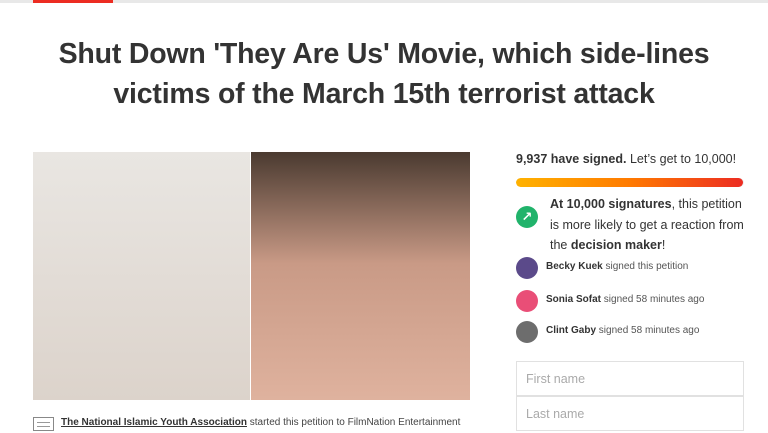  What do you see at coordinates (571, 330) in the screenshot?
I see `signer-name: Clint Gaby` at bounding box center [571, 330].